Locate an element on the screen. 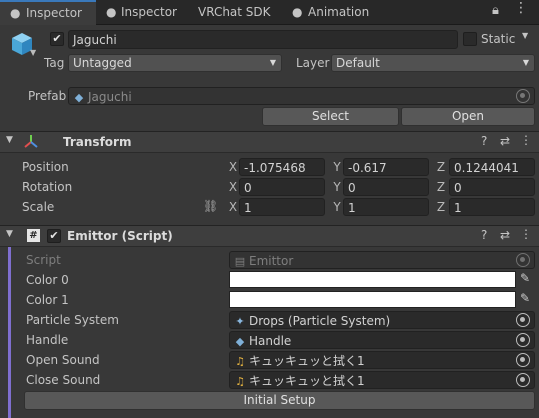  open-sound-value: キュッキュッと拭く1 is located at coordinates (307, 361).